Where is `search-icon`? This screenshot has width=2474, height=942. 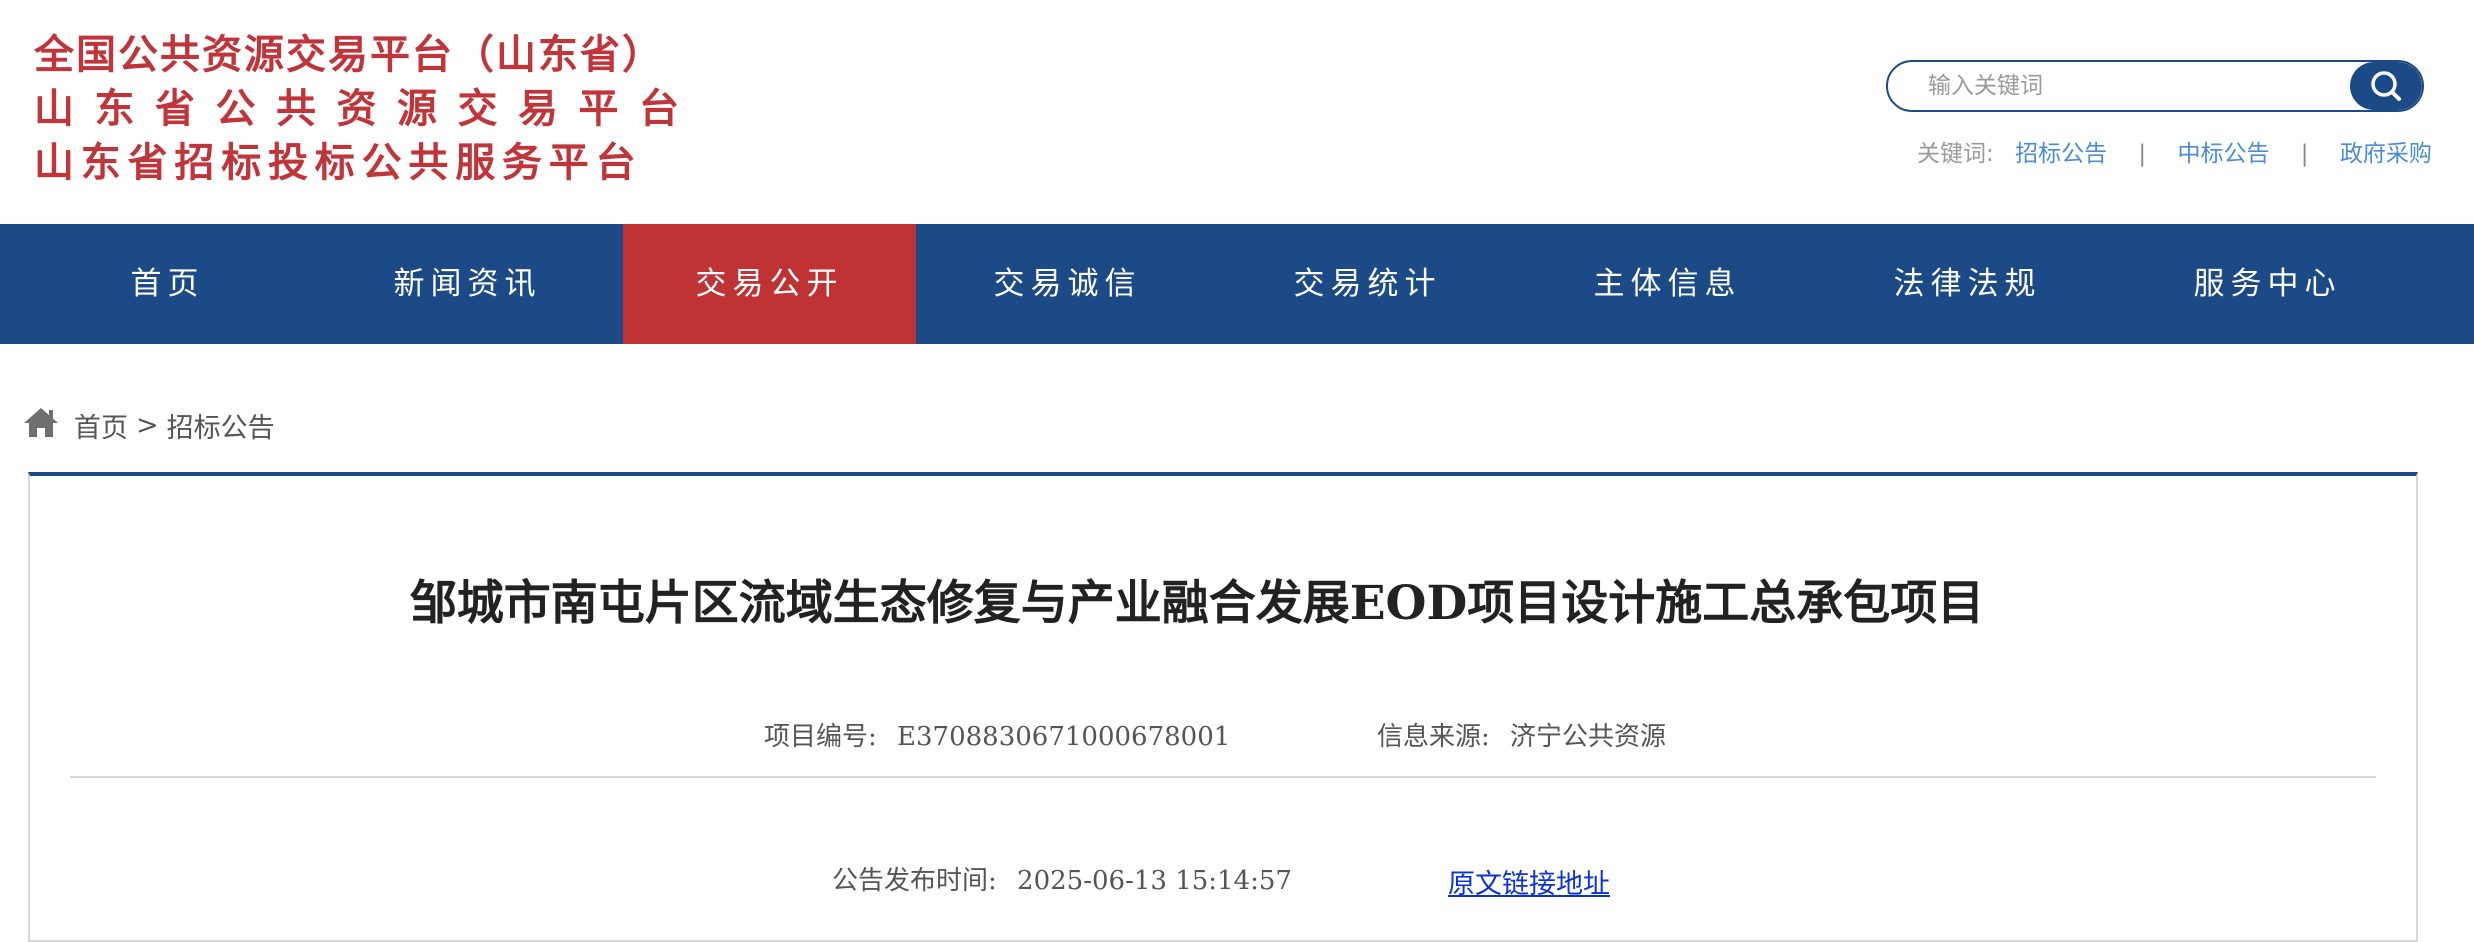 search-icon is located at coordinates (2386, 86).